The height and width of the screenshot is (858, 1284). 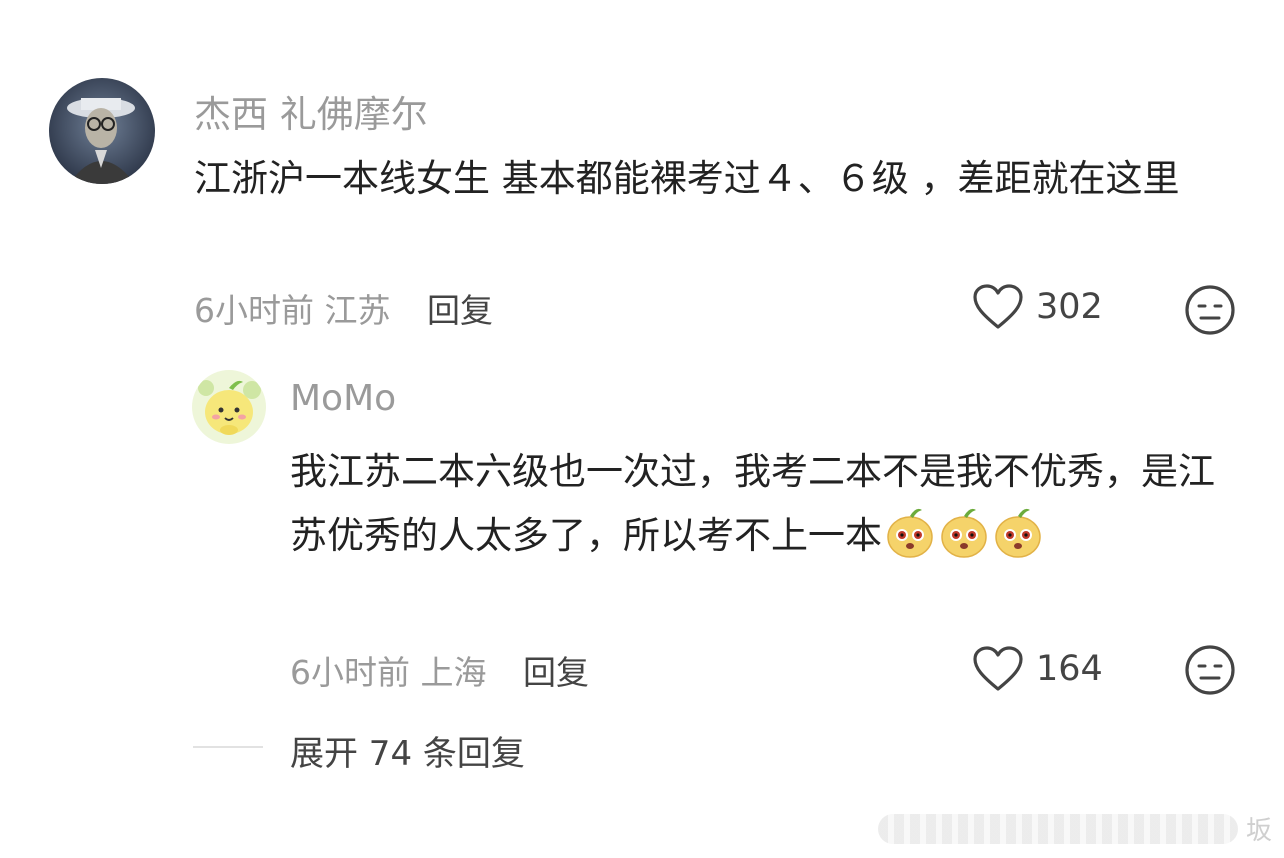 I want to click on expand-divider, so click(x=228, y=747).